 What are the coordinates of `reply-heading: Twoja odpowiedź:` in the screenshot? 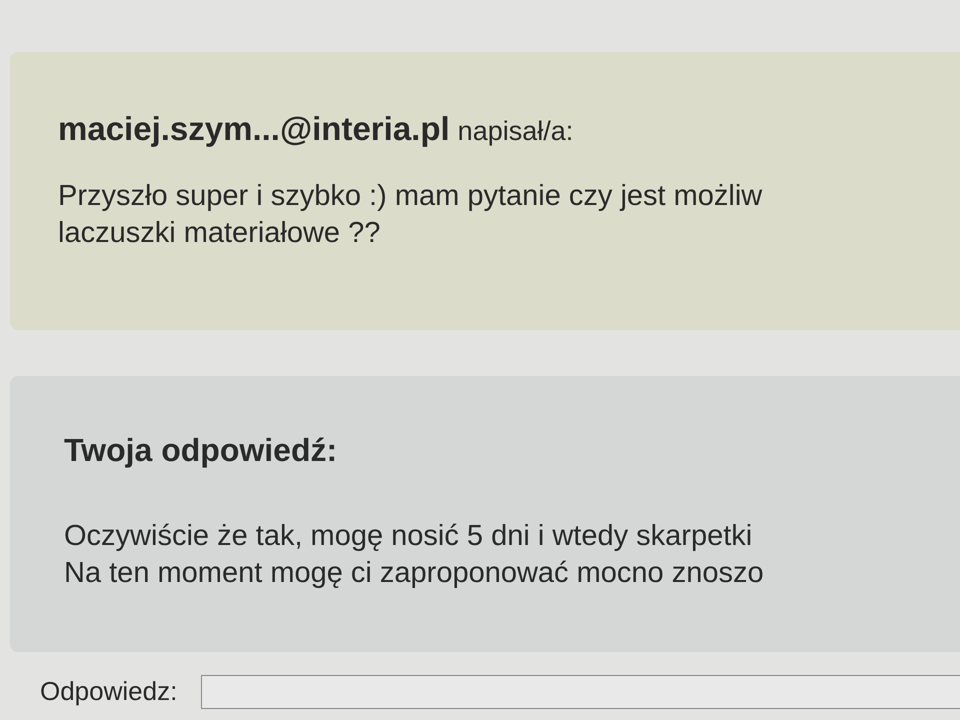 It's located at (201, 450).